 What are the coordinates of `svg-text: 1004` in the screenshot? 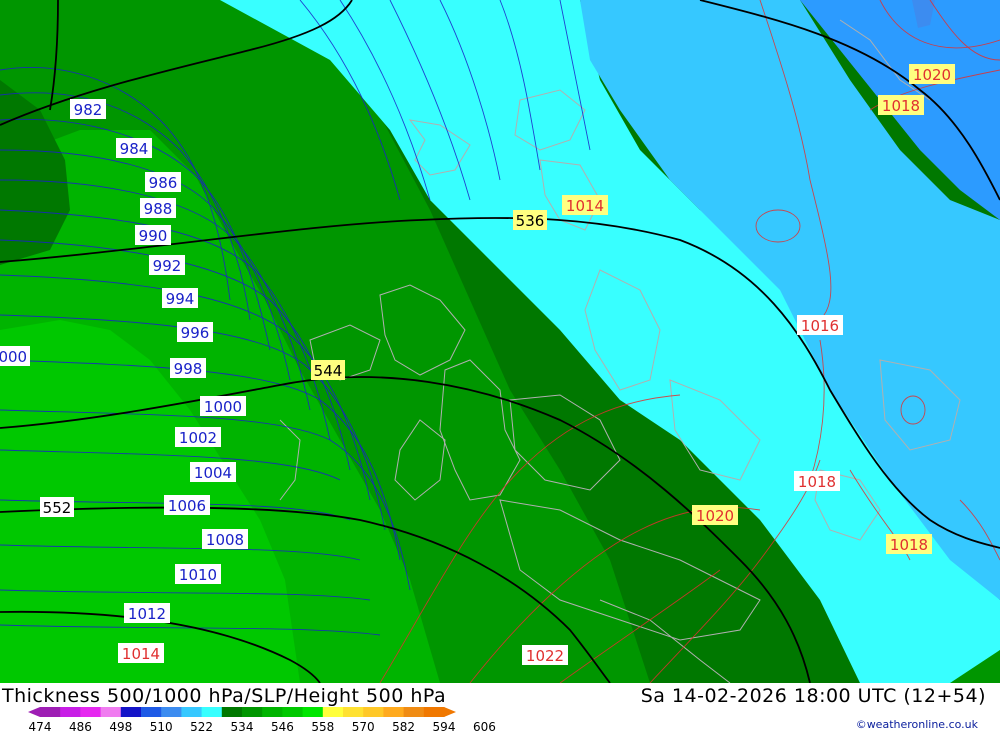 It's located at (213, 473).